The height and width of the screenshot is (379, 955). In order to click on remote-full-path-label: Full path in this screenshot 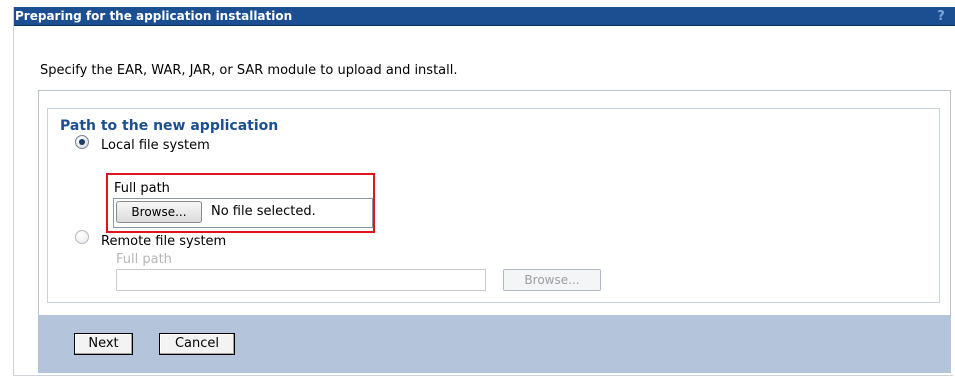, I will do `click(144, 259)`.